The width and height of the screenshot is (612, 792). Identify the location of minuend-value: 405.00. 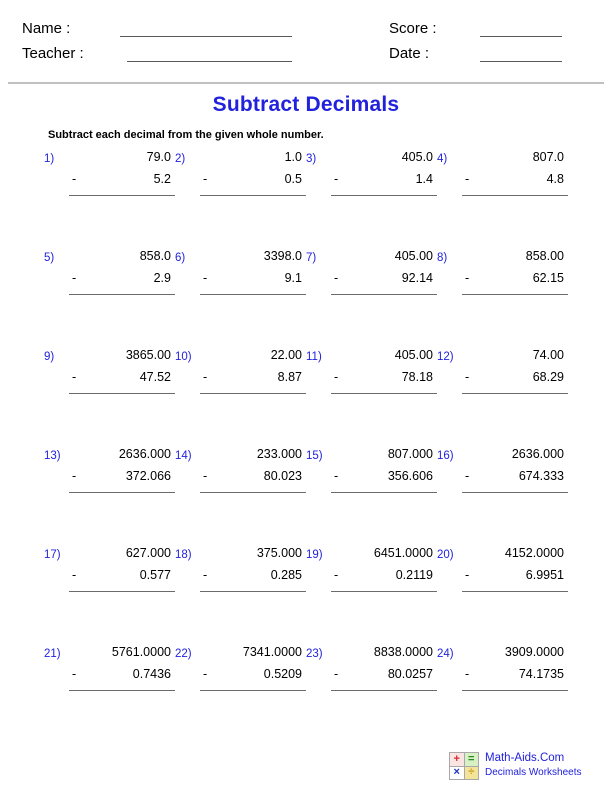
(413, 355).